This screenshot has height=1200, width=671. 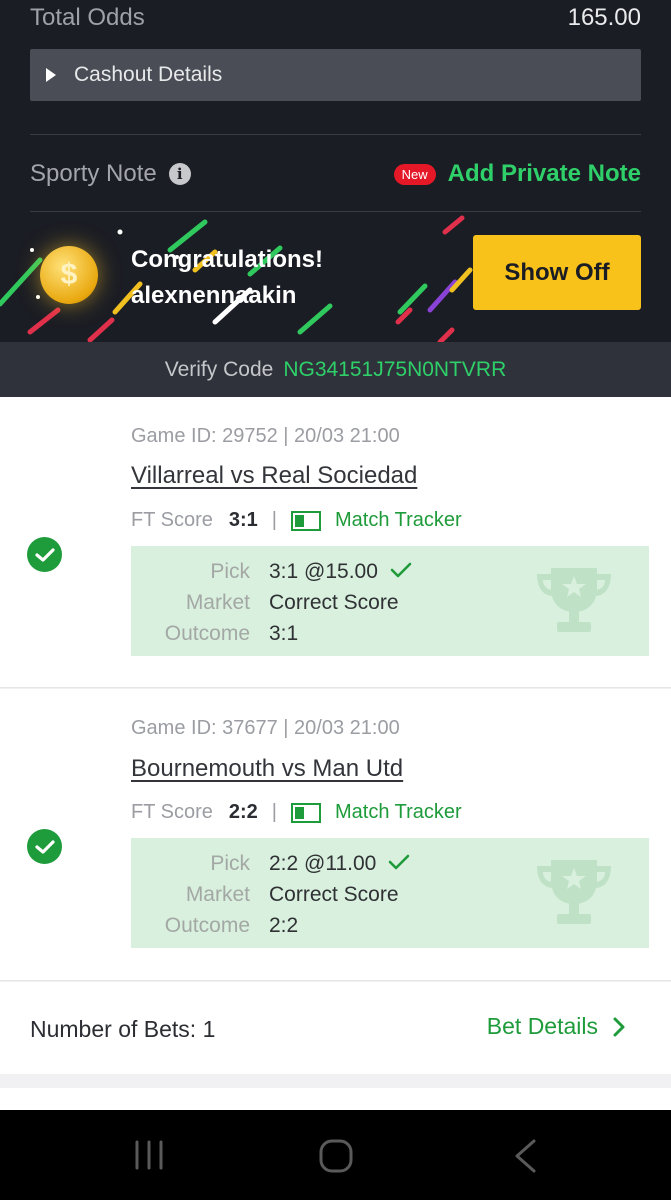 What do you see at coordinates (243, 812) in the screenshot?
I see `ft-score-value: 2:2` at bounding box center [243, 812].